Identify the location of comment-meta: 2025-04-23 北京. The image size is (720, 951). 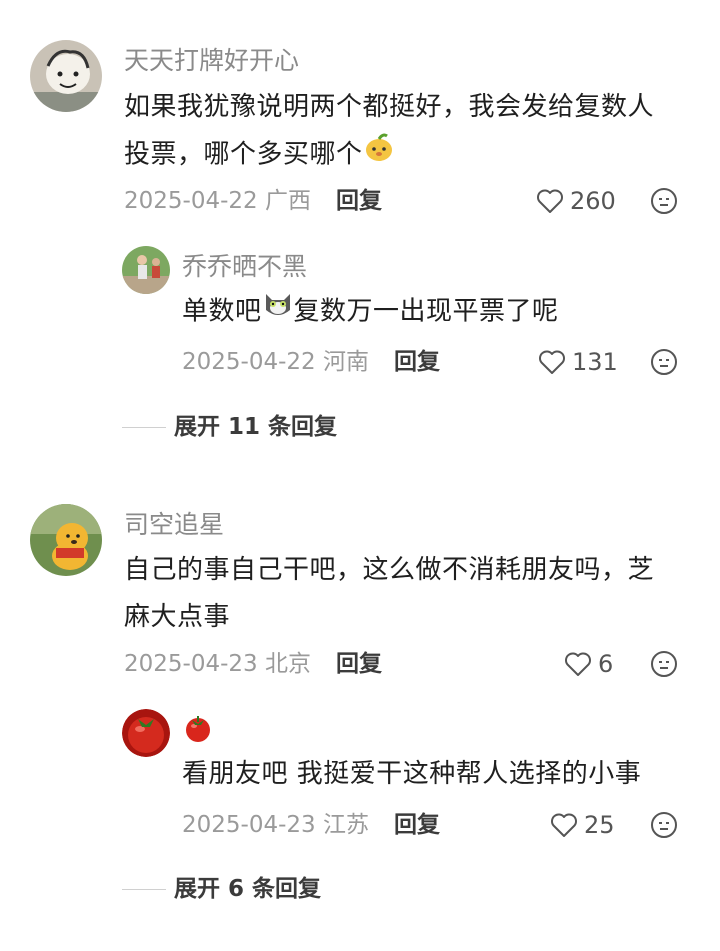
(217, 664).